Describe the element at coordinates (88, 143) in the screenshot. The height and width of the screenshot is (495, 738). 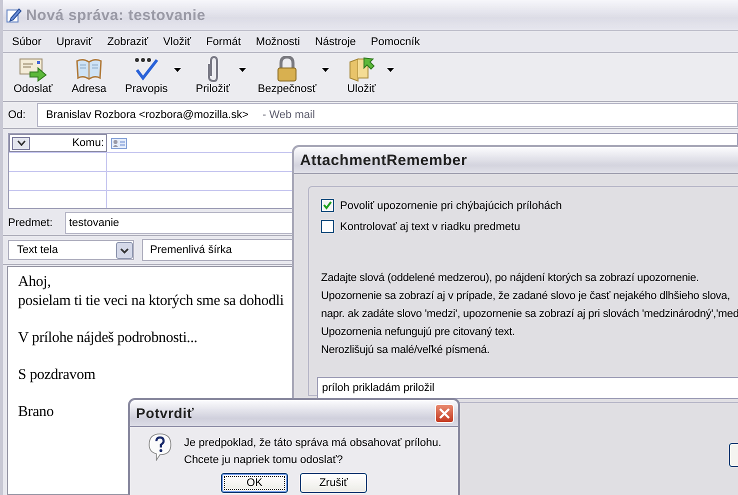
I see `recipient-type-label: Komu:` at that location.